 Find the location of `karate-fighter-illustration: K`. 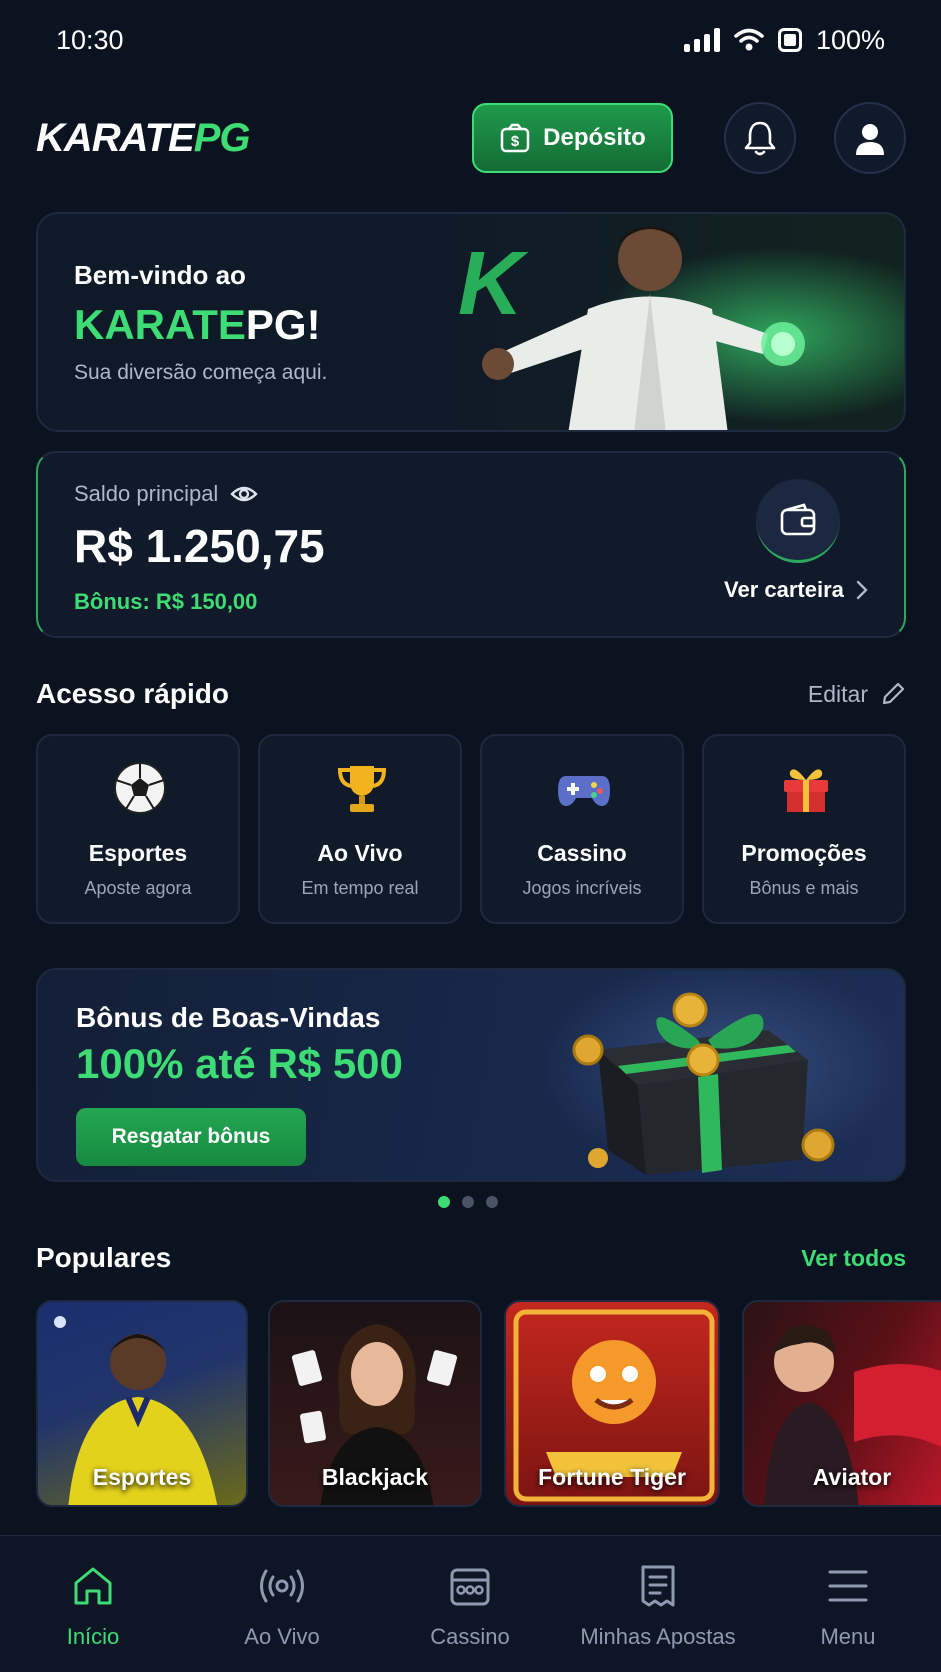

karate-fighter-illustration: K is located at coordinates (671, 322).